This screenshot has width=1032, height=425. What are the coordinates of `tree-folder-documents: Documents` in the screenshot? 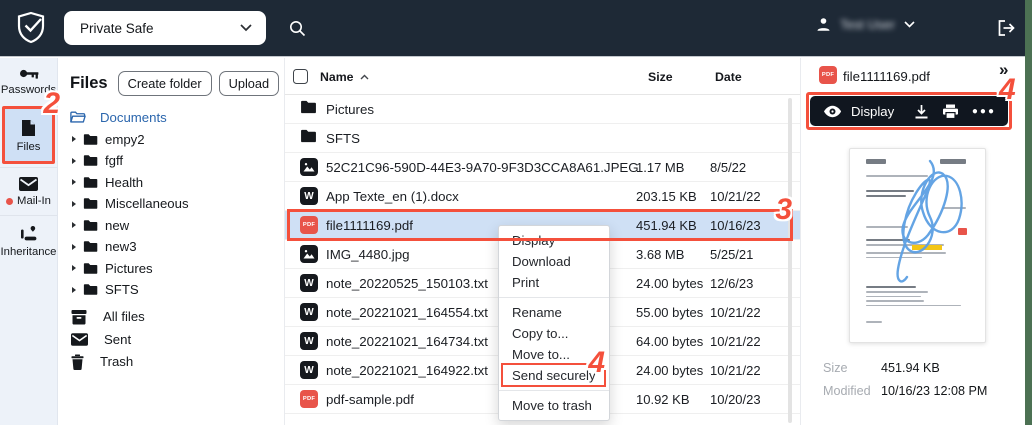 It's located at (171, 118).